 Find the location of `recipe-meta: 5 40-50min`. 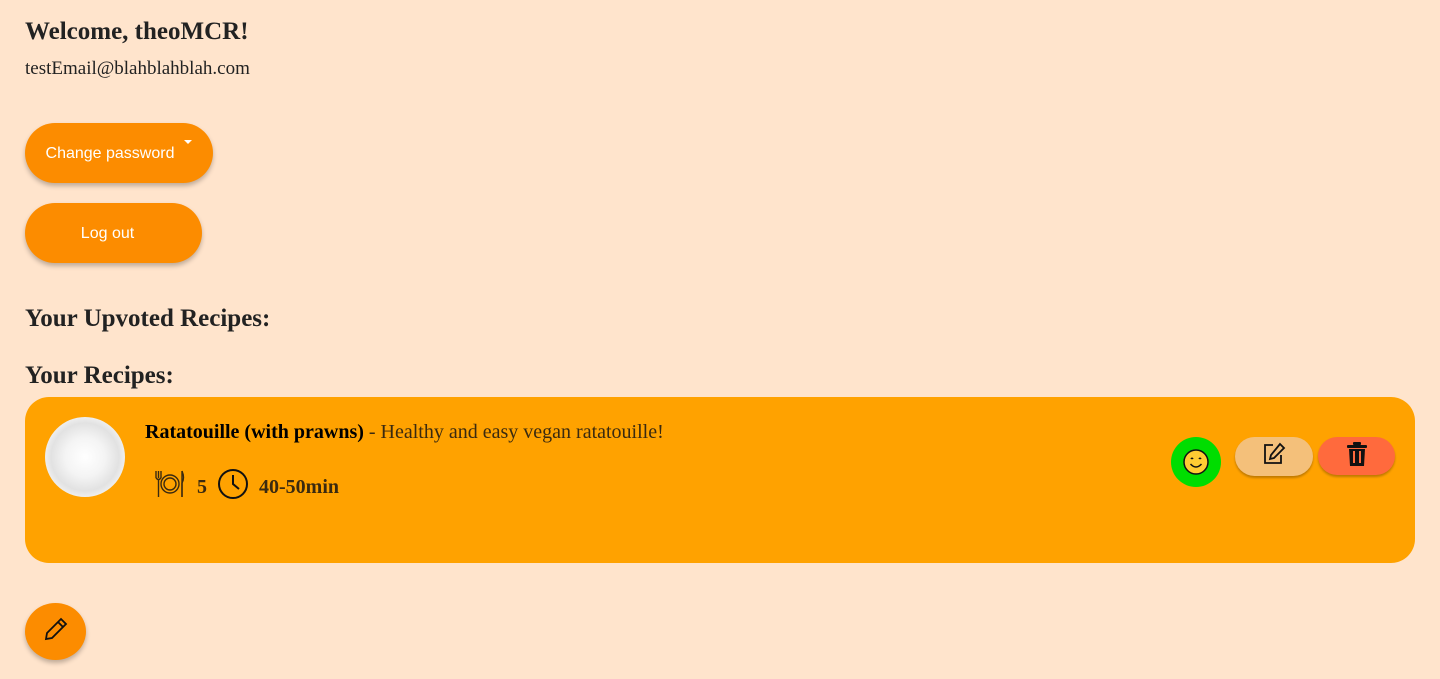

recipe-meta: 5 40-50min is located at coordinates (246, 487).